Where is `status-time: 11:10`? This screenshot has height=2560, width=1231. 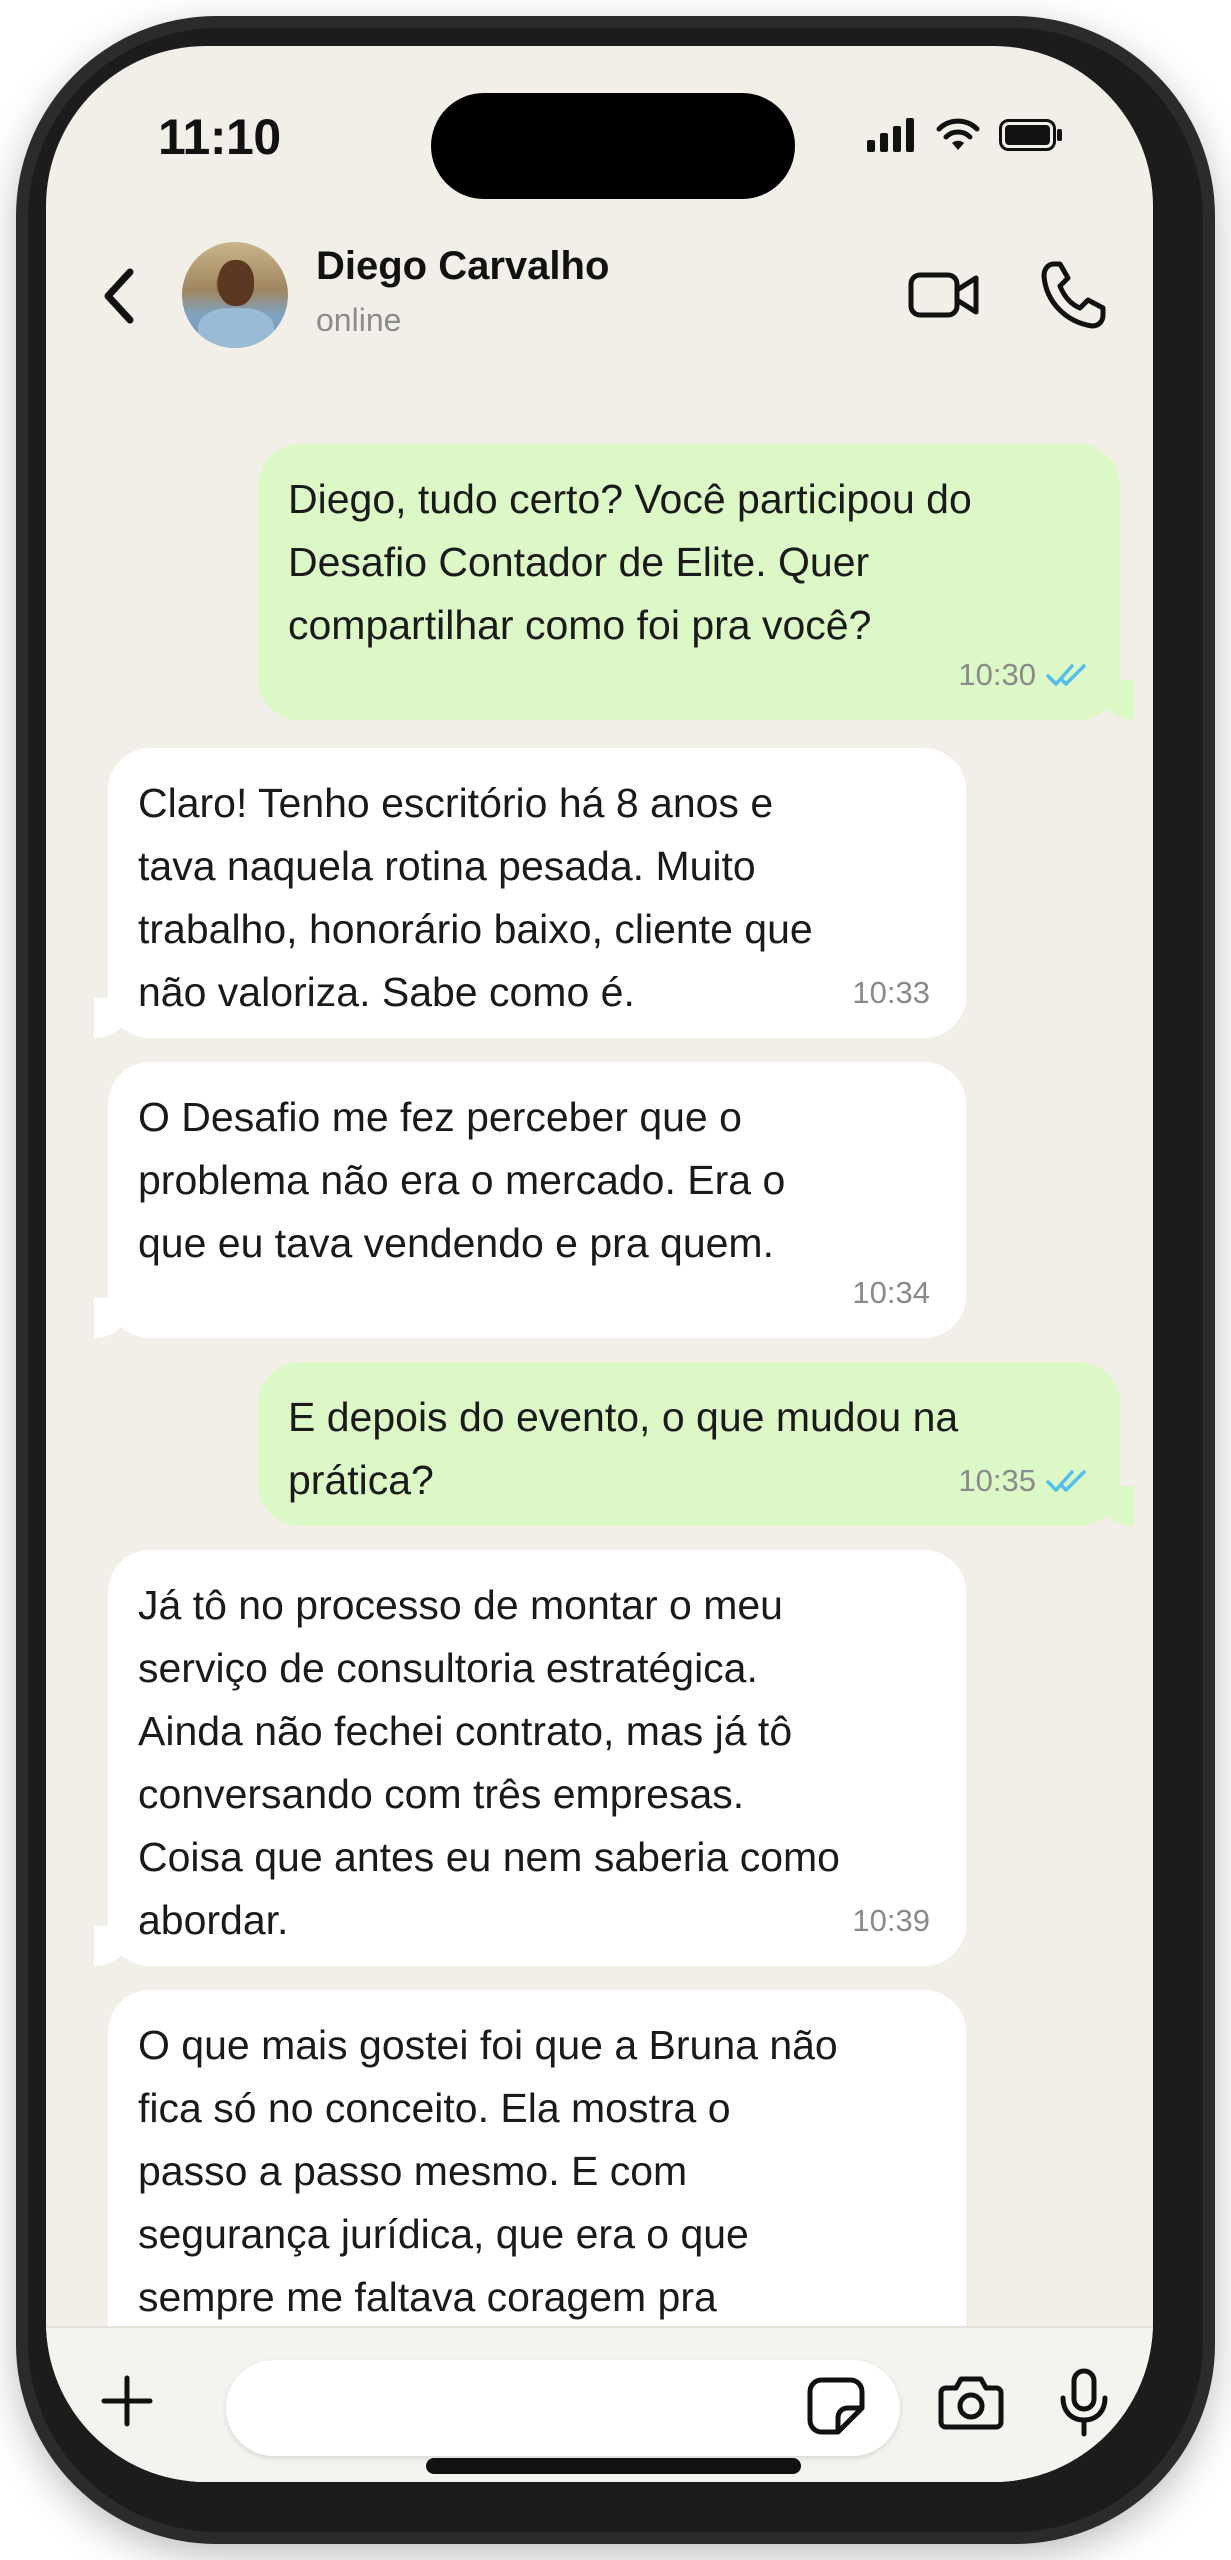
status-time: 11:10 is located at coordinates (219, 137).